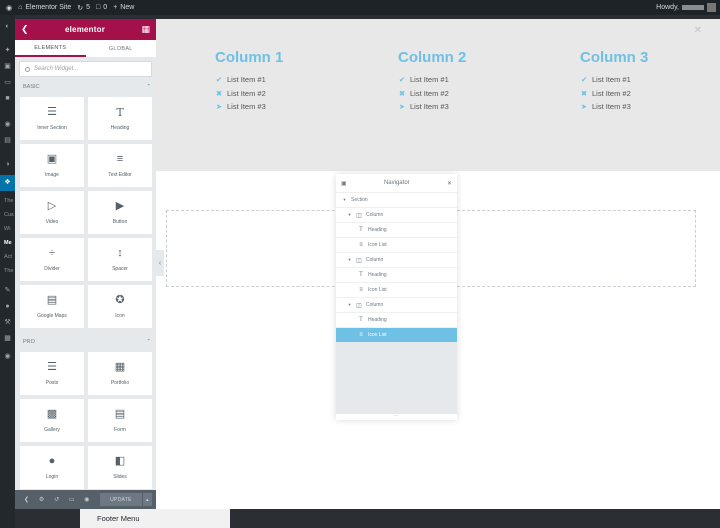 This screenshot has width=720, height=528. Describe the element at coordinates (120, 373) in the screenshot. I see `widget-portfolio: ▦ Portfolio` at that location.